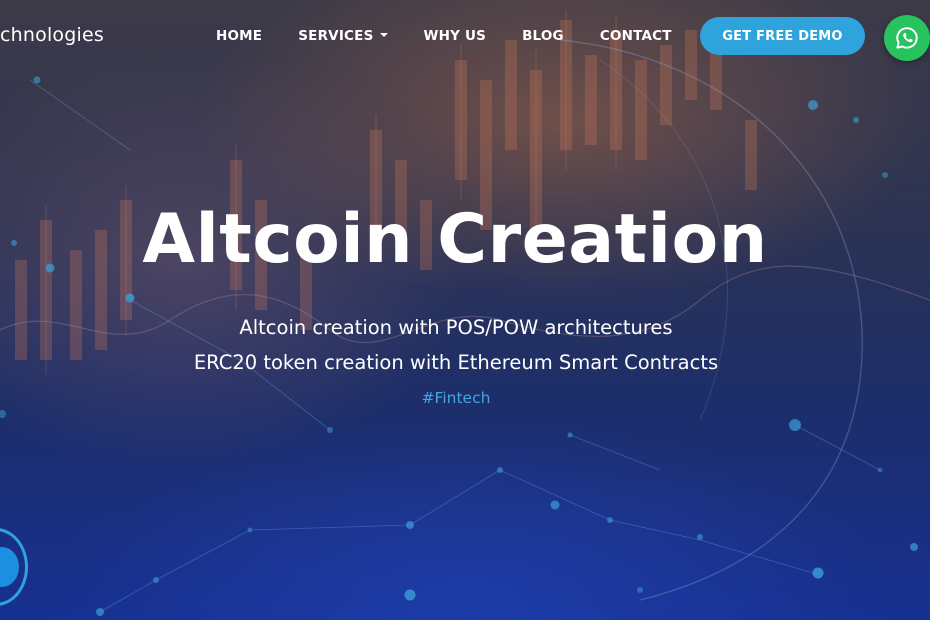 The width and height of the screenshot is (930, 620). What do you see at coordinates (239, 36) in the screenshot?
I see `nav-item-home: HOME` at bounding box center [239, 36].